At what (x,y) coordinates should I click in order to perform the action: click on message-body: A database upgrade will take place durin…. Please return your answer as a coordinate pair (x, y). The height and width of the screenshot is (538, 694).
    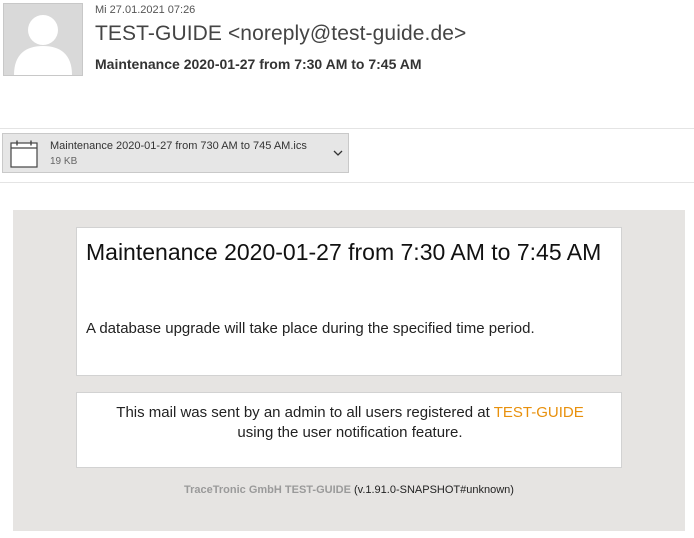
    Looking at the image, I should click on (310, 328).